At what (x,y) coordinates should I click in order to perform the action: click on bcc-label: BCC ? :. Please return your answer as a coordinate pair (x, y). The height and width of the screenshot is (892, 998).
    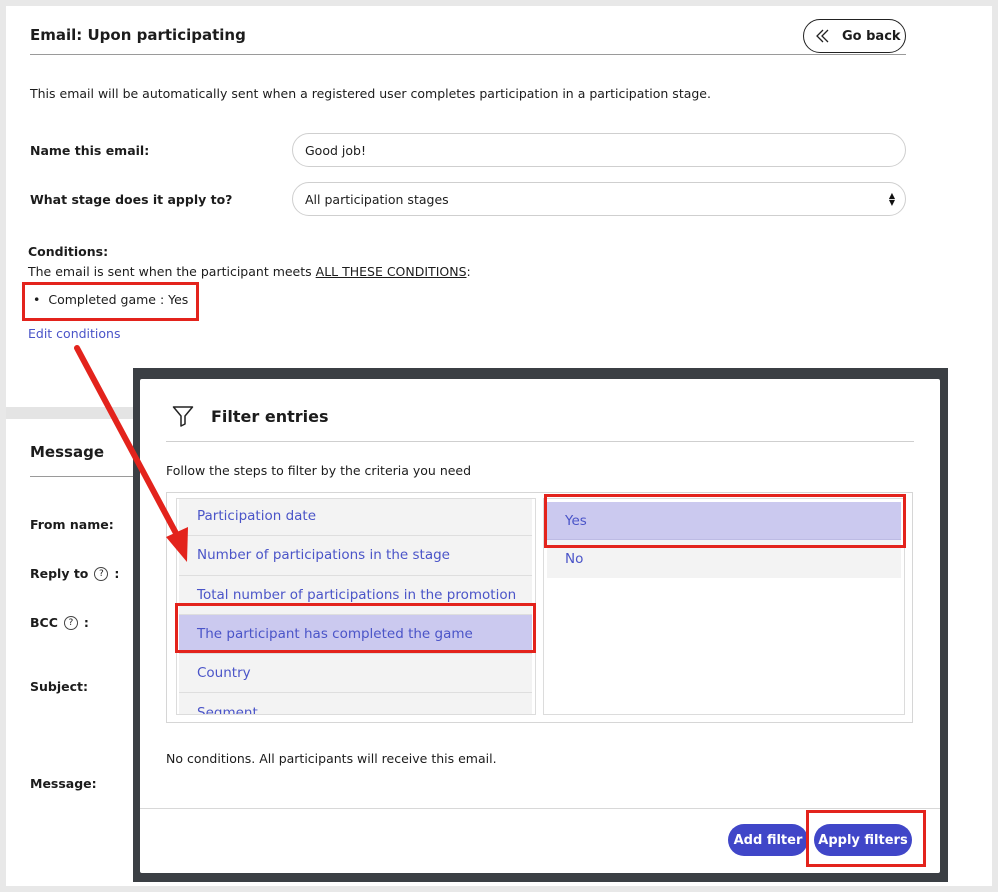
    Looking at the image, I should click on (59, 622).